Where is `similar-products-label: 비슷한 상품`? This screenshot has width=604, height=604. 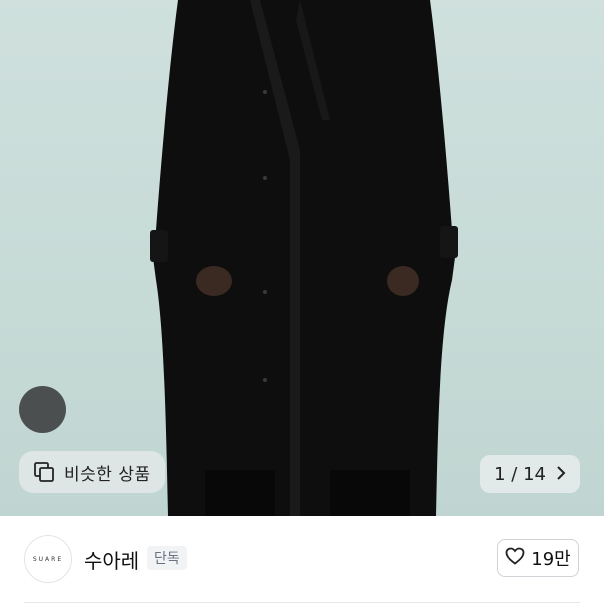
similar-products-label: 비슷한 상품 is located at coordinates (107, 474).